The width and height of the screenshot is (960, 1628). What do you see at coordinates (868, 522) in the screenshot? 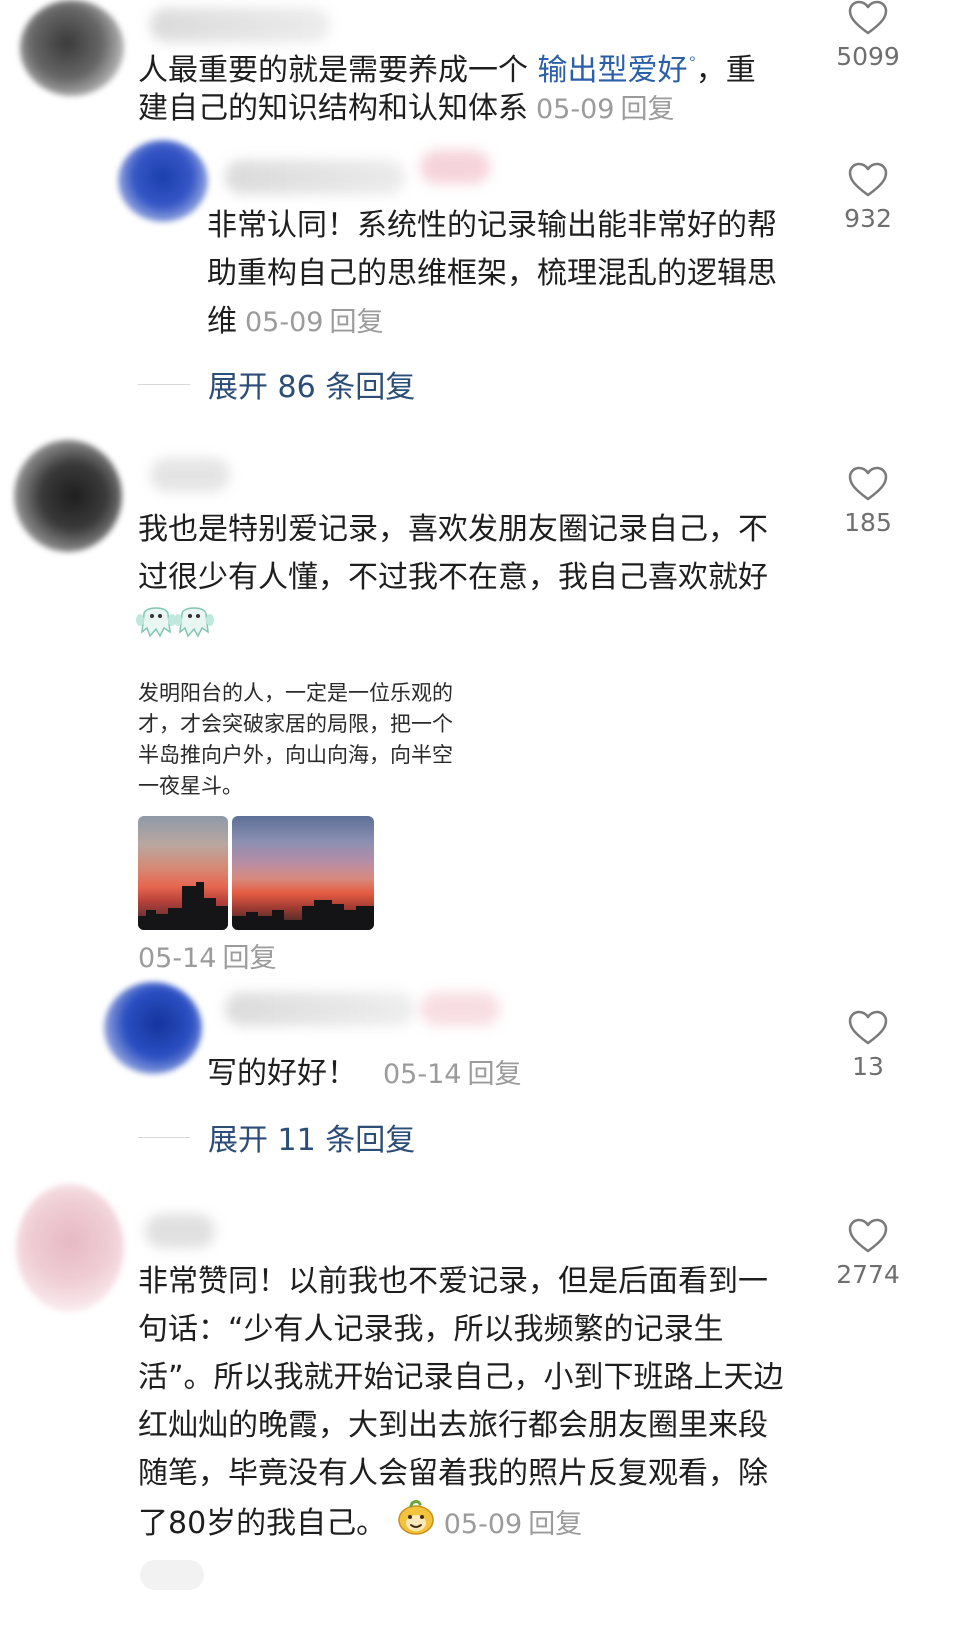
I see `like-count: 185` at bounding box center [868, 522].